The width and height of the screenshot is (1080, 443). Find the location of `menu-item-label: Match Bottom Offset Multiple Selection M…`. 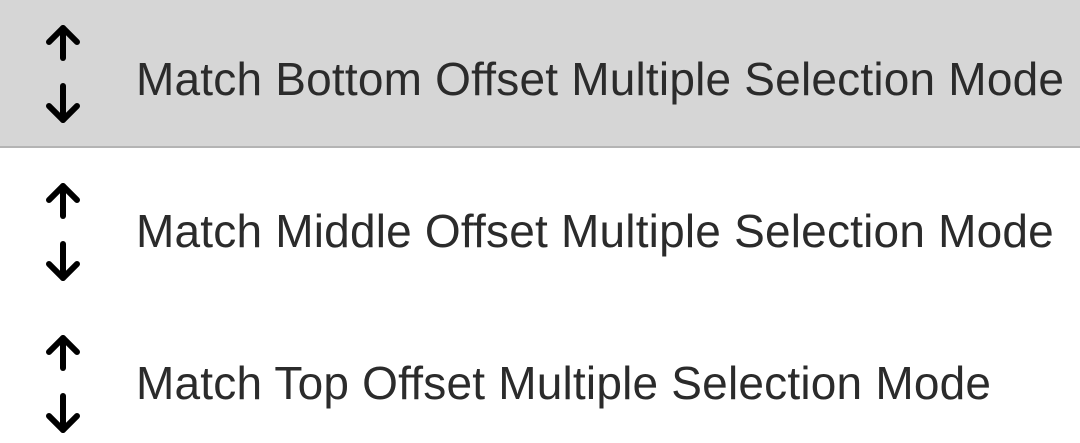

menu-item-label: Match Bottom Offset Multiple Selection M… is located at coordinates (600, 79).